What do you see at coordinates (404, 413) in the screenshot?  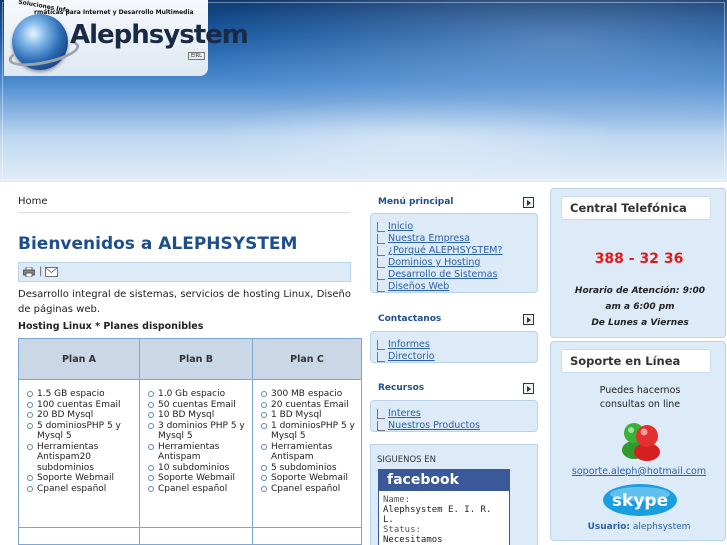 I see `menu-link: Interes` at bounding box center [404, 413].